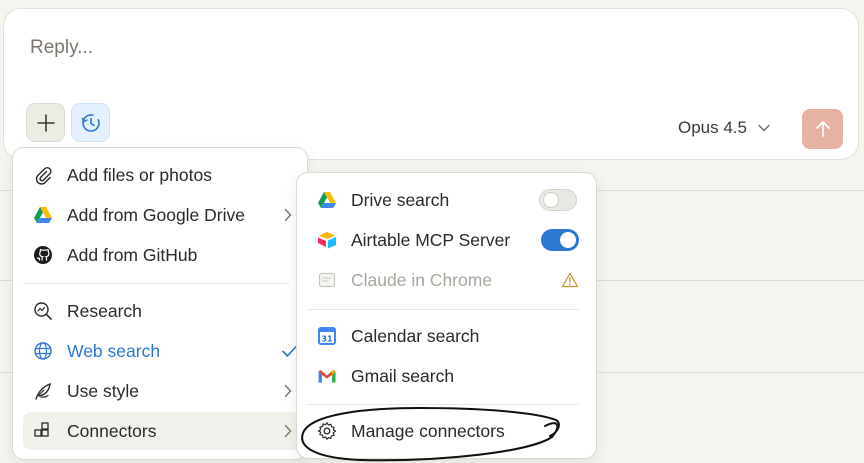 This screenshot has height=463, width=864. I want to click on menu-item-research: Research, so click(162, 311).